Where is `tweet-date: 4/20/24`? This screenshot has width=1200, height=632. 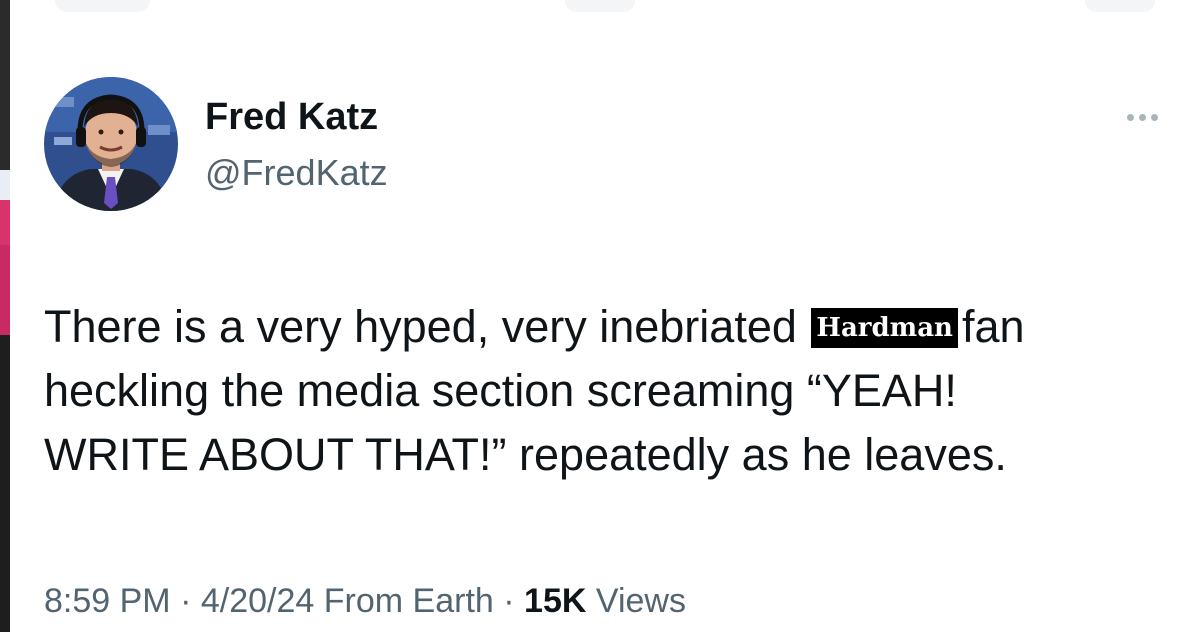
tweet-date: 4/20/24 is located at coordinates (257, 601).